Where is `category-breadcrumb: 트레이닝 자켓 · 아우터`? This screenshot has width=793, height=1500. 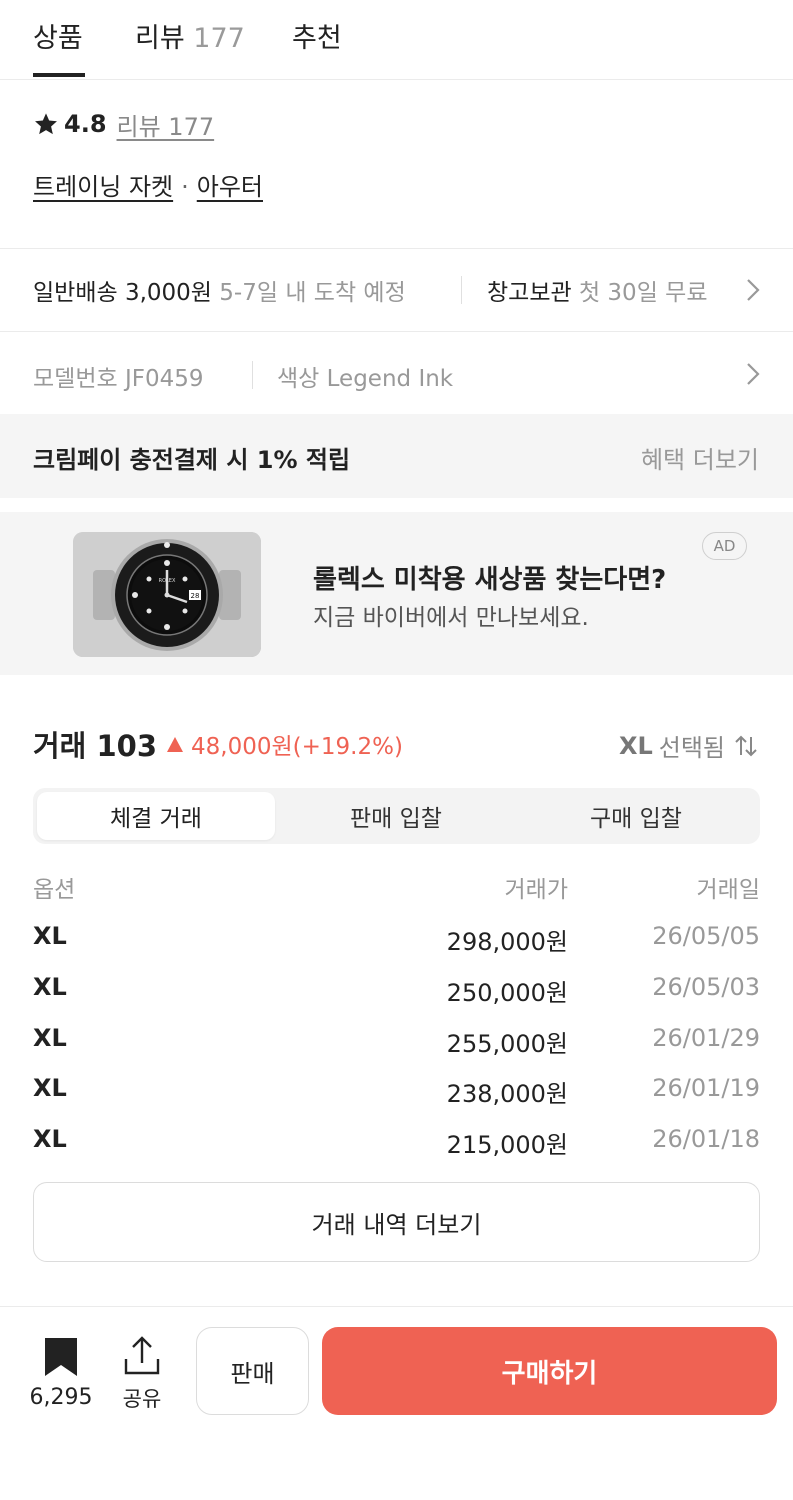
category-breadcrumb: 트레이닝 자켓 · 아우터 is located at coordinates (148, 184).